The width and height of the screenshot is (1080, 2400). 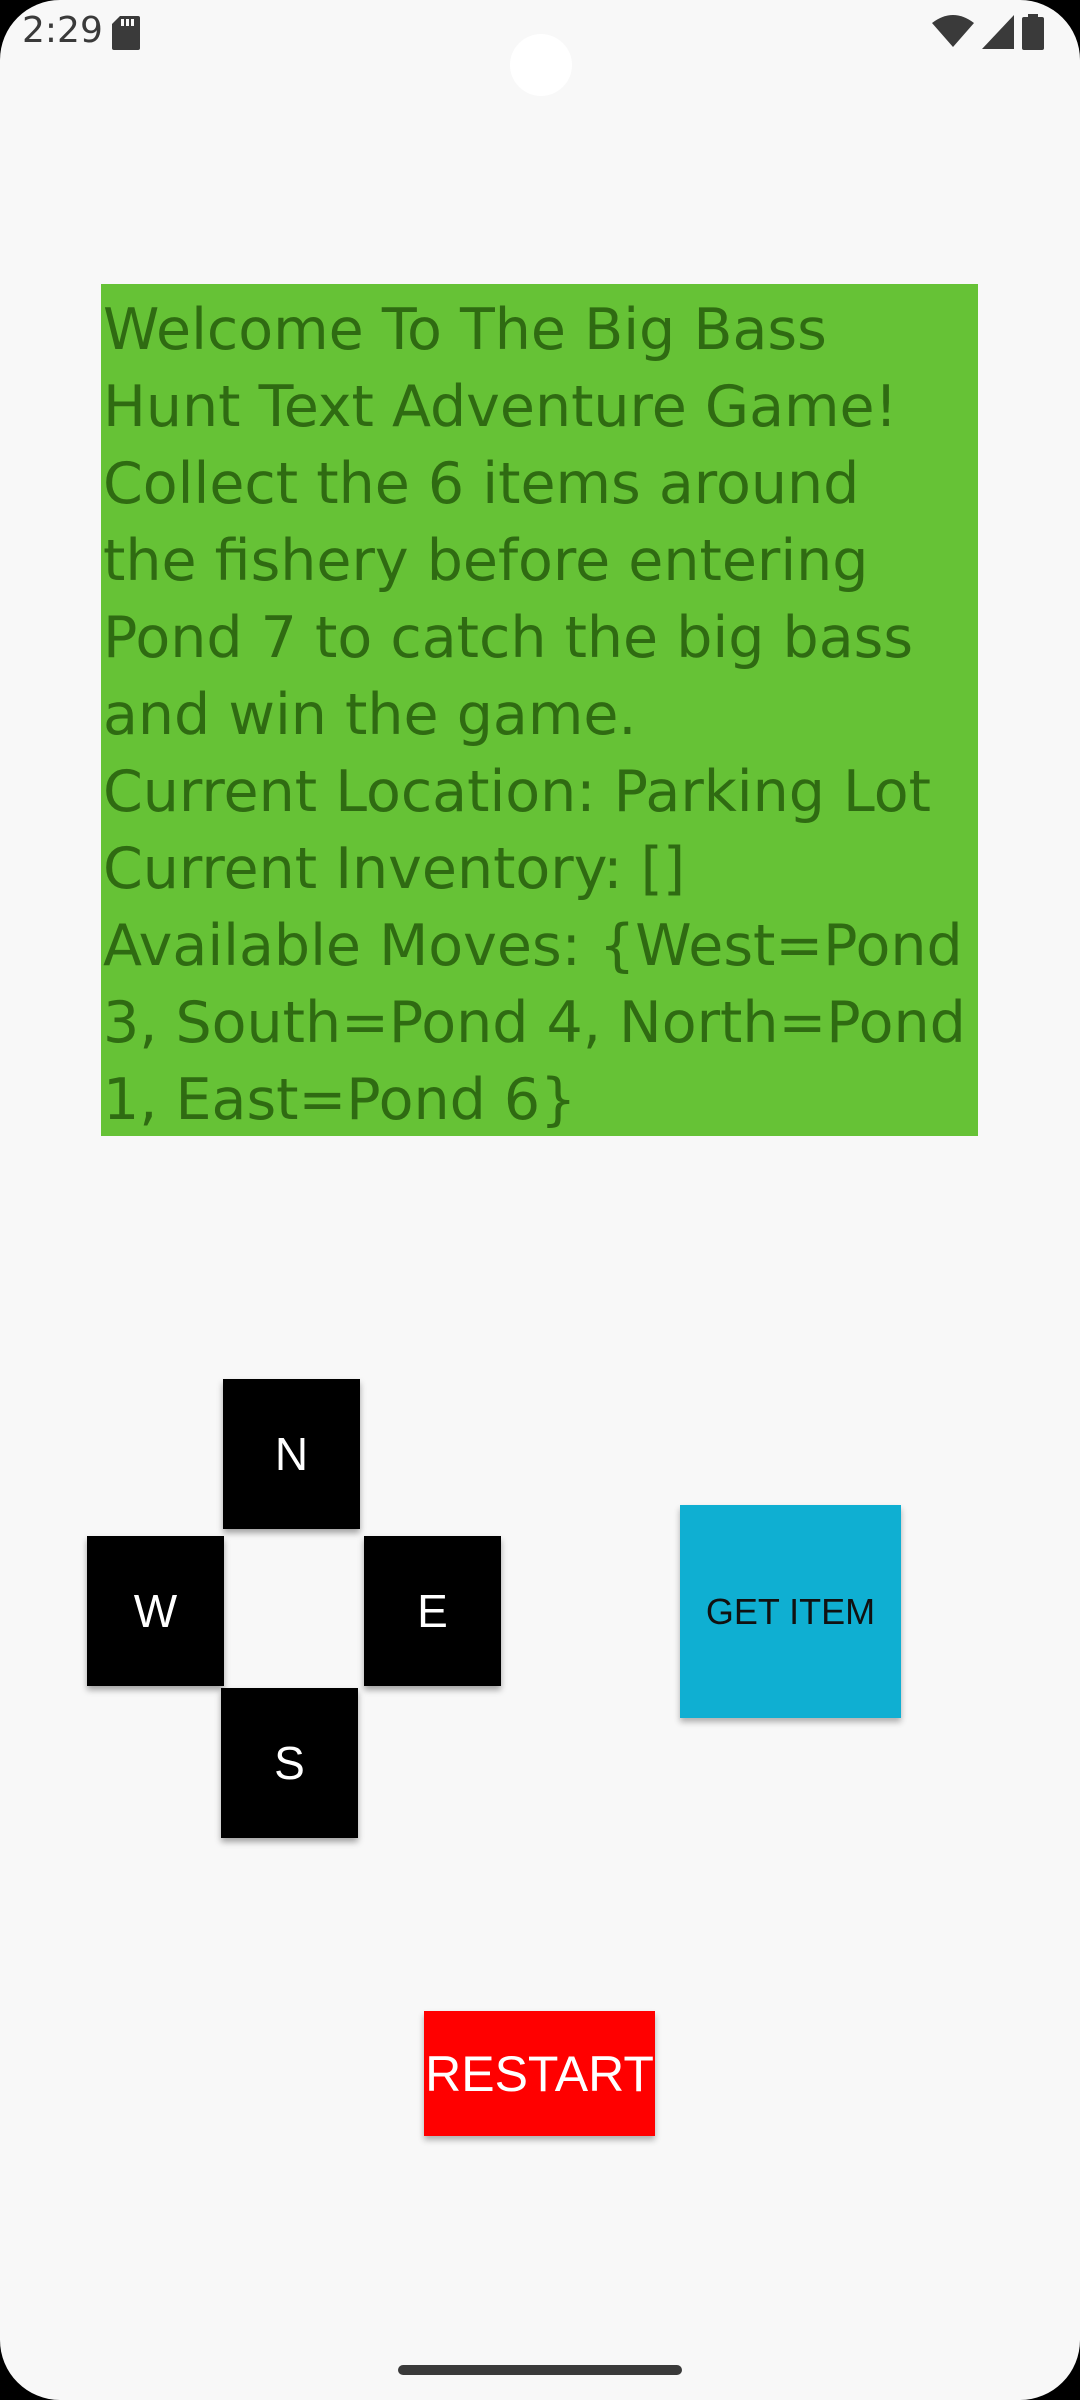 I want to click on battery-icon, so click(x=1033, y=32).